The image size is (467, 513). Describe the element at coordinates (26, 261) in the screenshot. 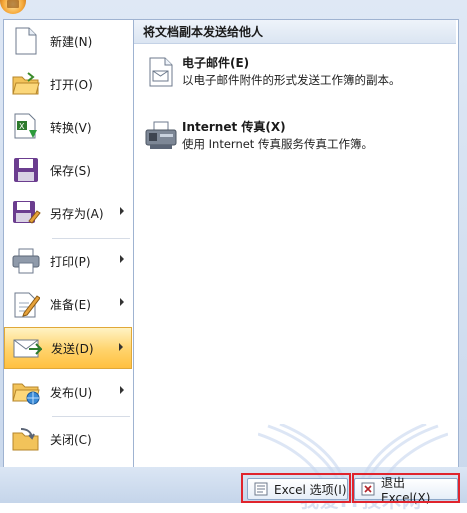

I see `printer-icon` at that location.